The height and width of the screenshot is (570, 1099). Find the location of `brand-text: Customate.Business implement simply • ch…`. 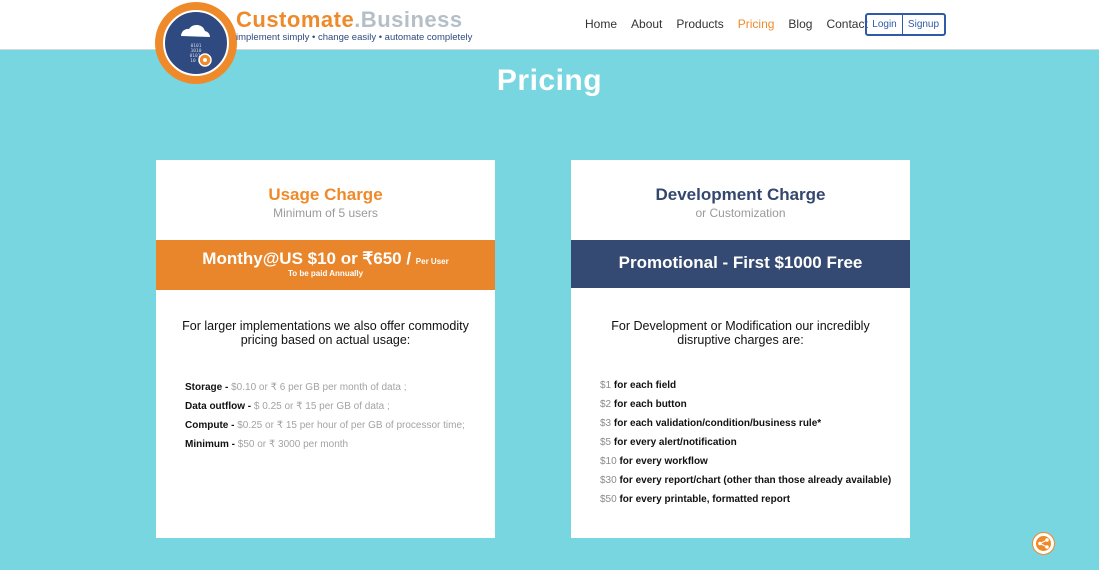

brand-text: Customate.Business implement simply • ch… is located at coordinates (354, 25).